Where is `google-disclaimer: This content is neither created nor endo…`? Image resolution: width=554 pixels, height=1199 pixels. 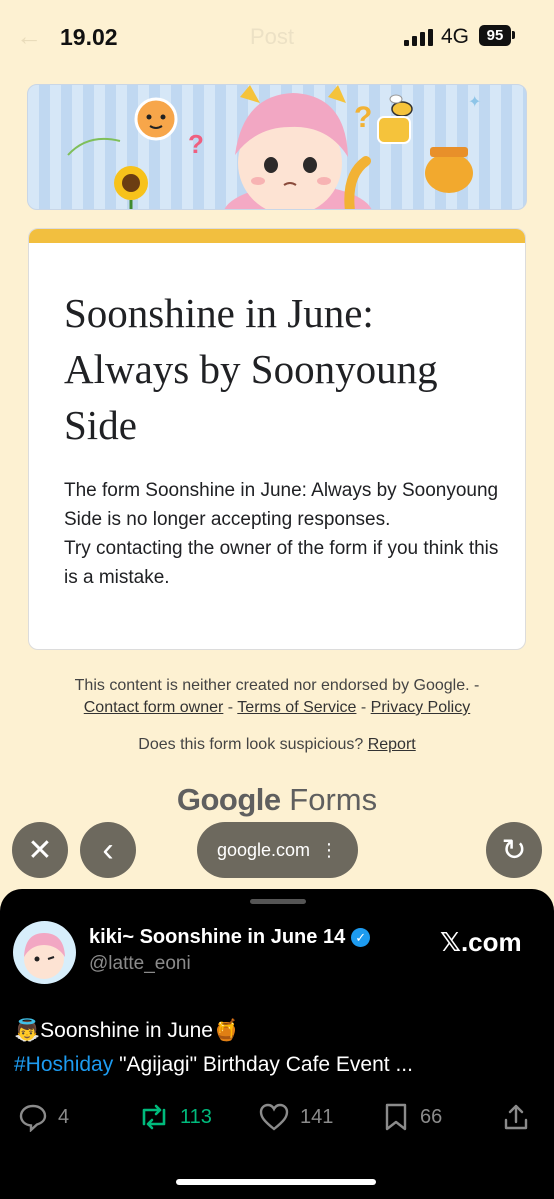 google-disclaimer: This content is neither created nor endo… is located at coordinates (277, 697).